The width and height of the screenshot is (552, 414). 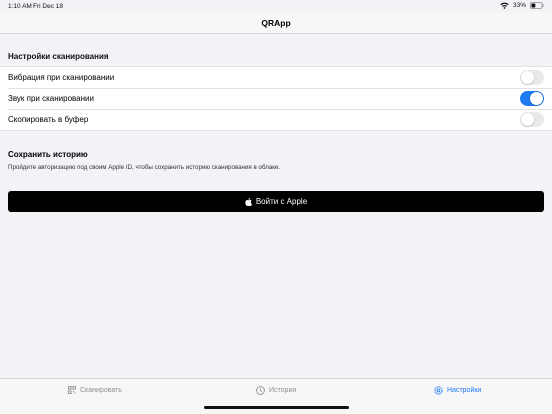 What do you see at coordinates (51, 98) in the screenshot?
I see `setting-label-sound: Звук при сканировании` at bounding box center [51, 98].